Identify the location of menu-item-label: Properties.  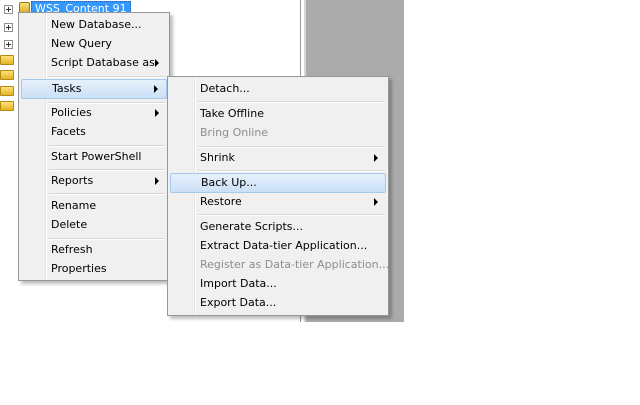
(79, 268).